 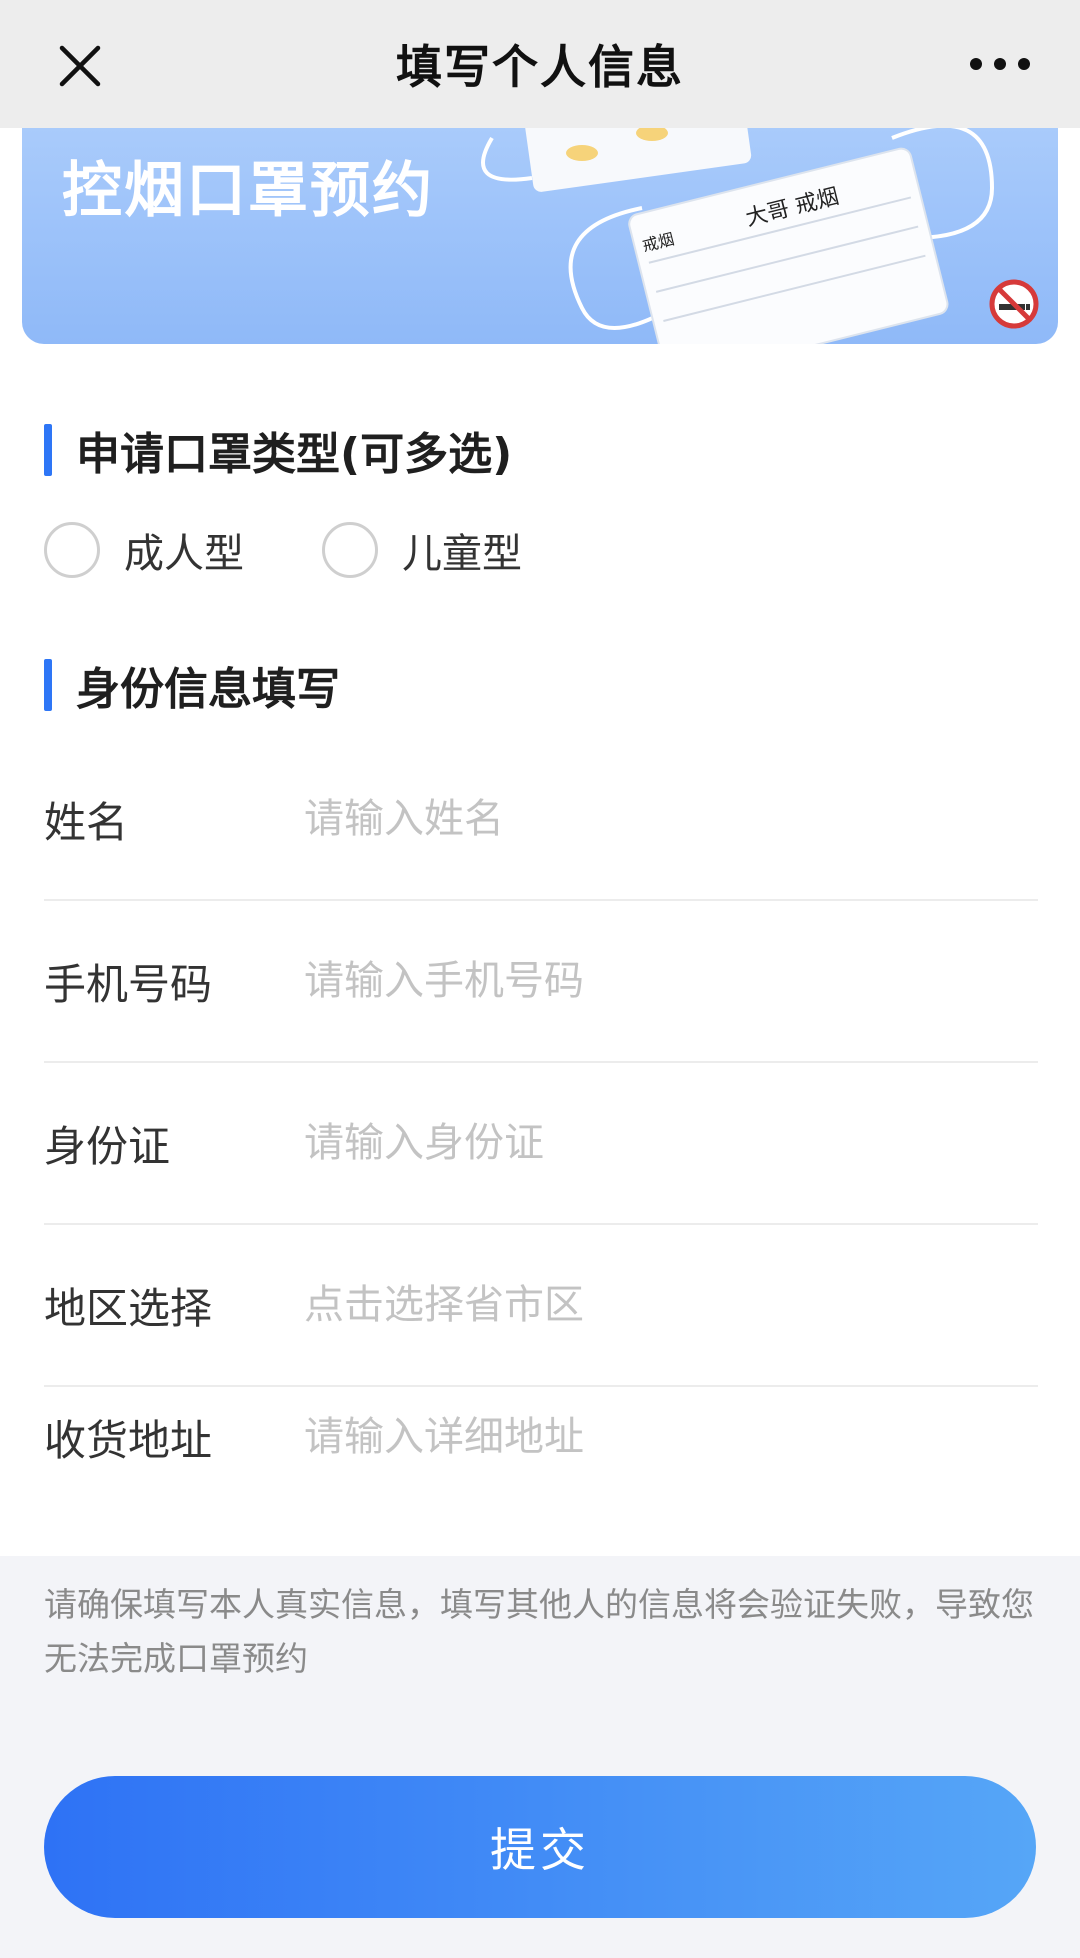 I want to click on banner: 控烟口罩预约 大哥 戒烟 戒烟, so click(x=540, y=236).